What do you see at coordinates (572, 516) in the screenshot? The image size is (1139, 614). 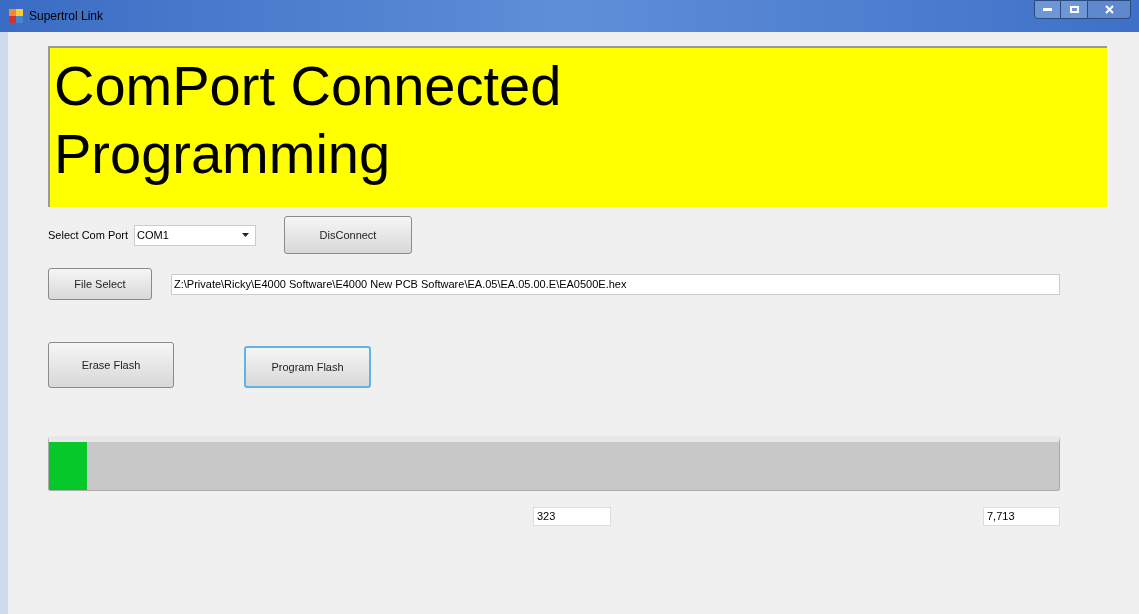 I see `current-count-field: 323` at bounding box center [572, 516].